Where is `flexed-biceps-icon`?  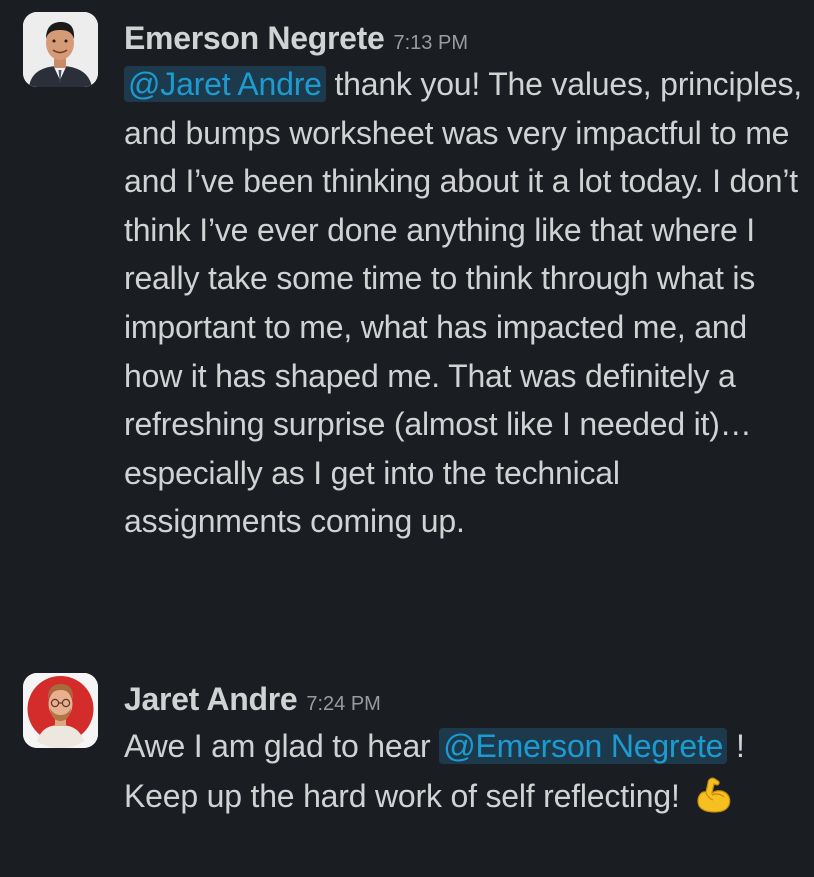 flexed-biceps-icon is located at coordinates (714, 793).